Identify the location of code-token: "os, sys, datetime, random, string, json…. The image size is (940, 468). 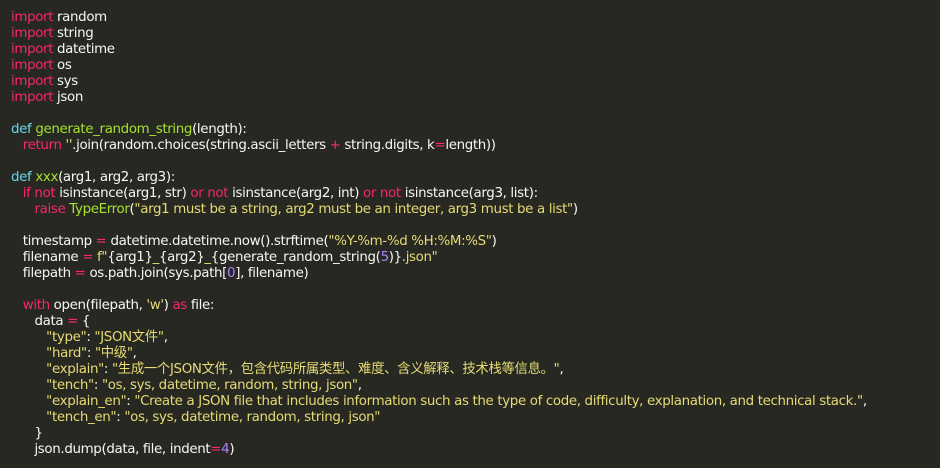
(229, 385).